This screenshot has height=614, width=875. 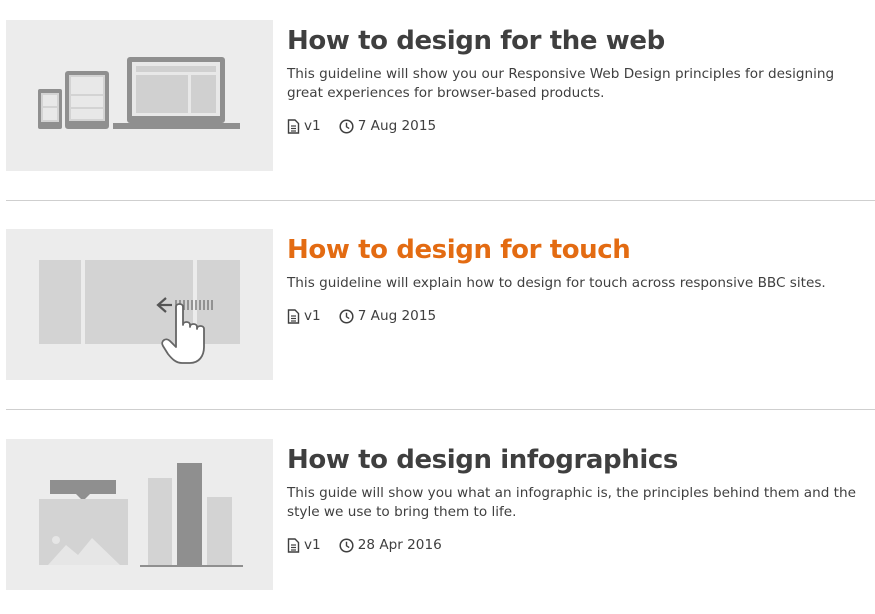 I want to click on article-thumbnail-web, so click(x=139, y=95).